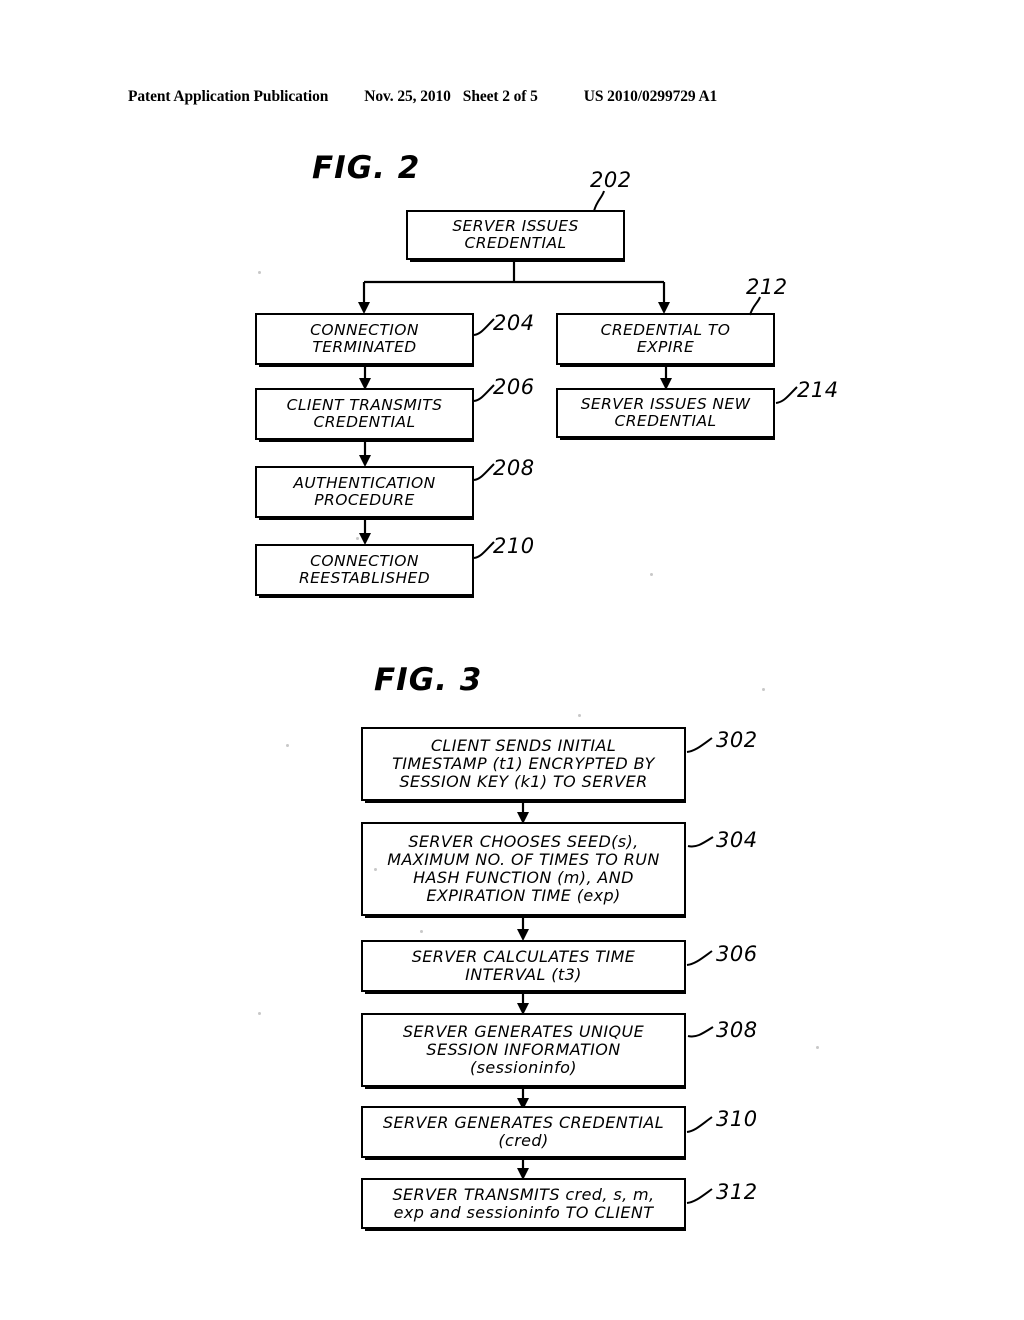 The image size is (1024, 1320). What do you see at coordinates (767, 287) in the screenshot?
I see `reference-numeral-212: 212` at bounding box center [767, 287].